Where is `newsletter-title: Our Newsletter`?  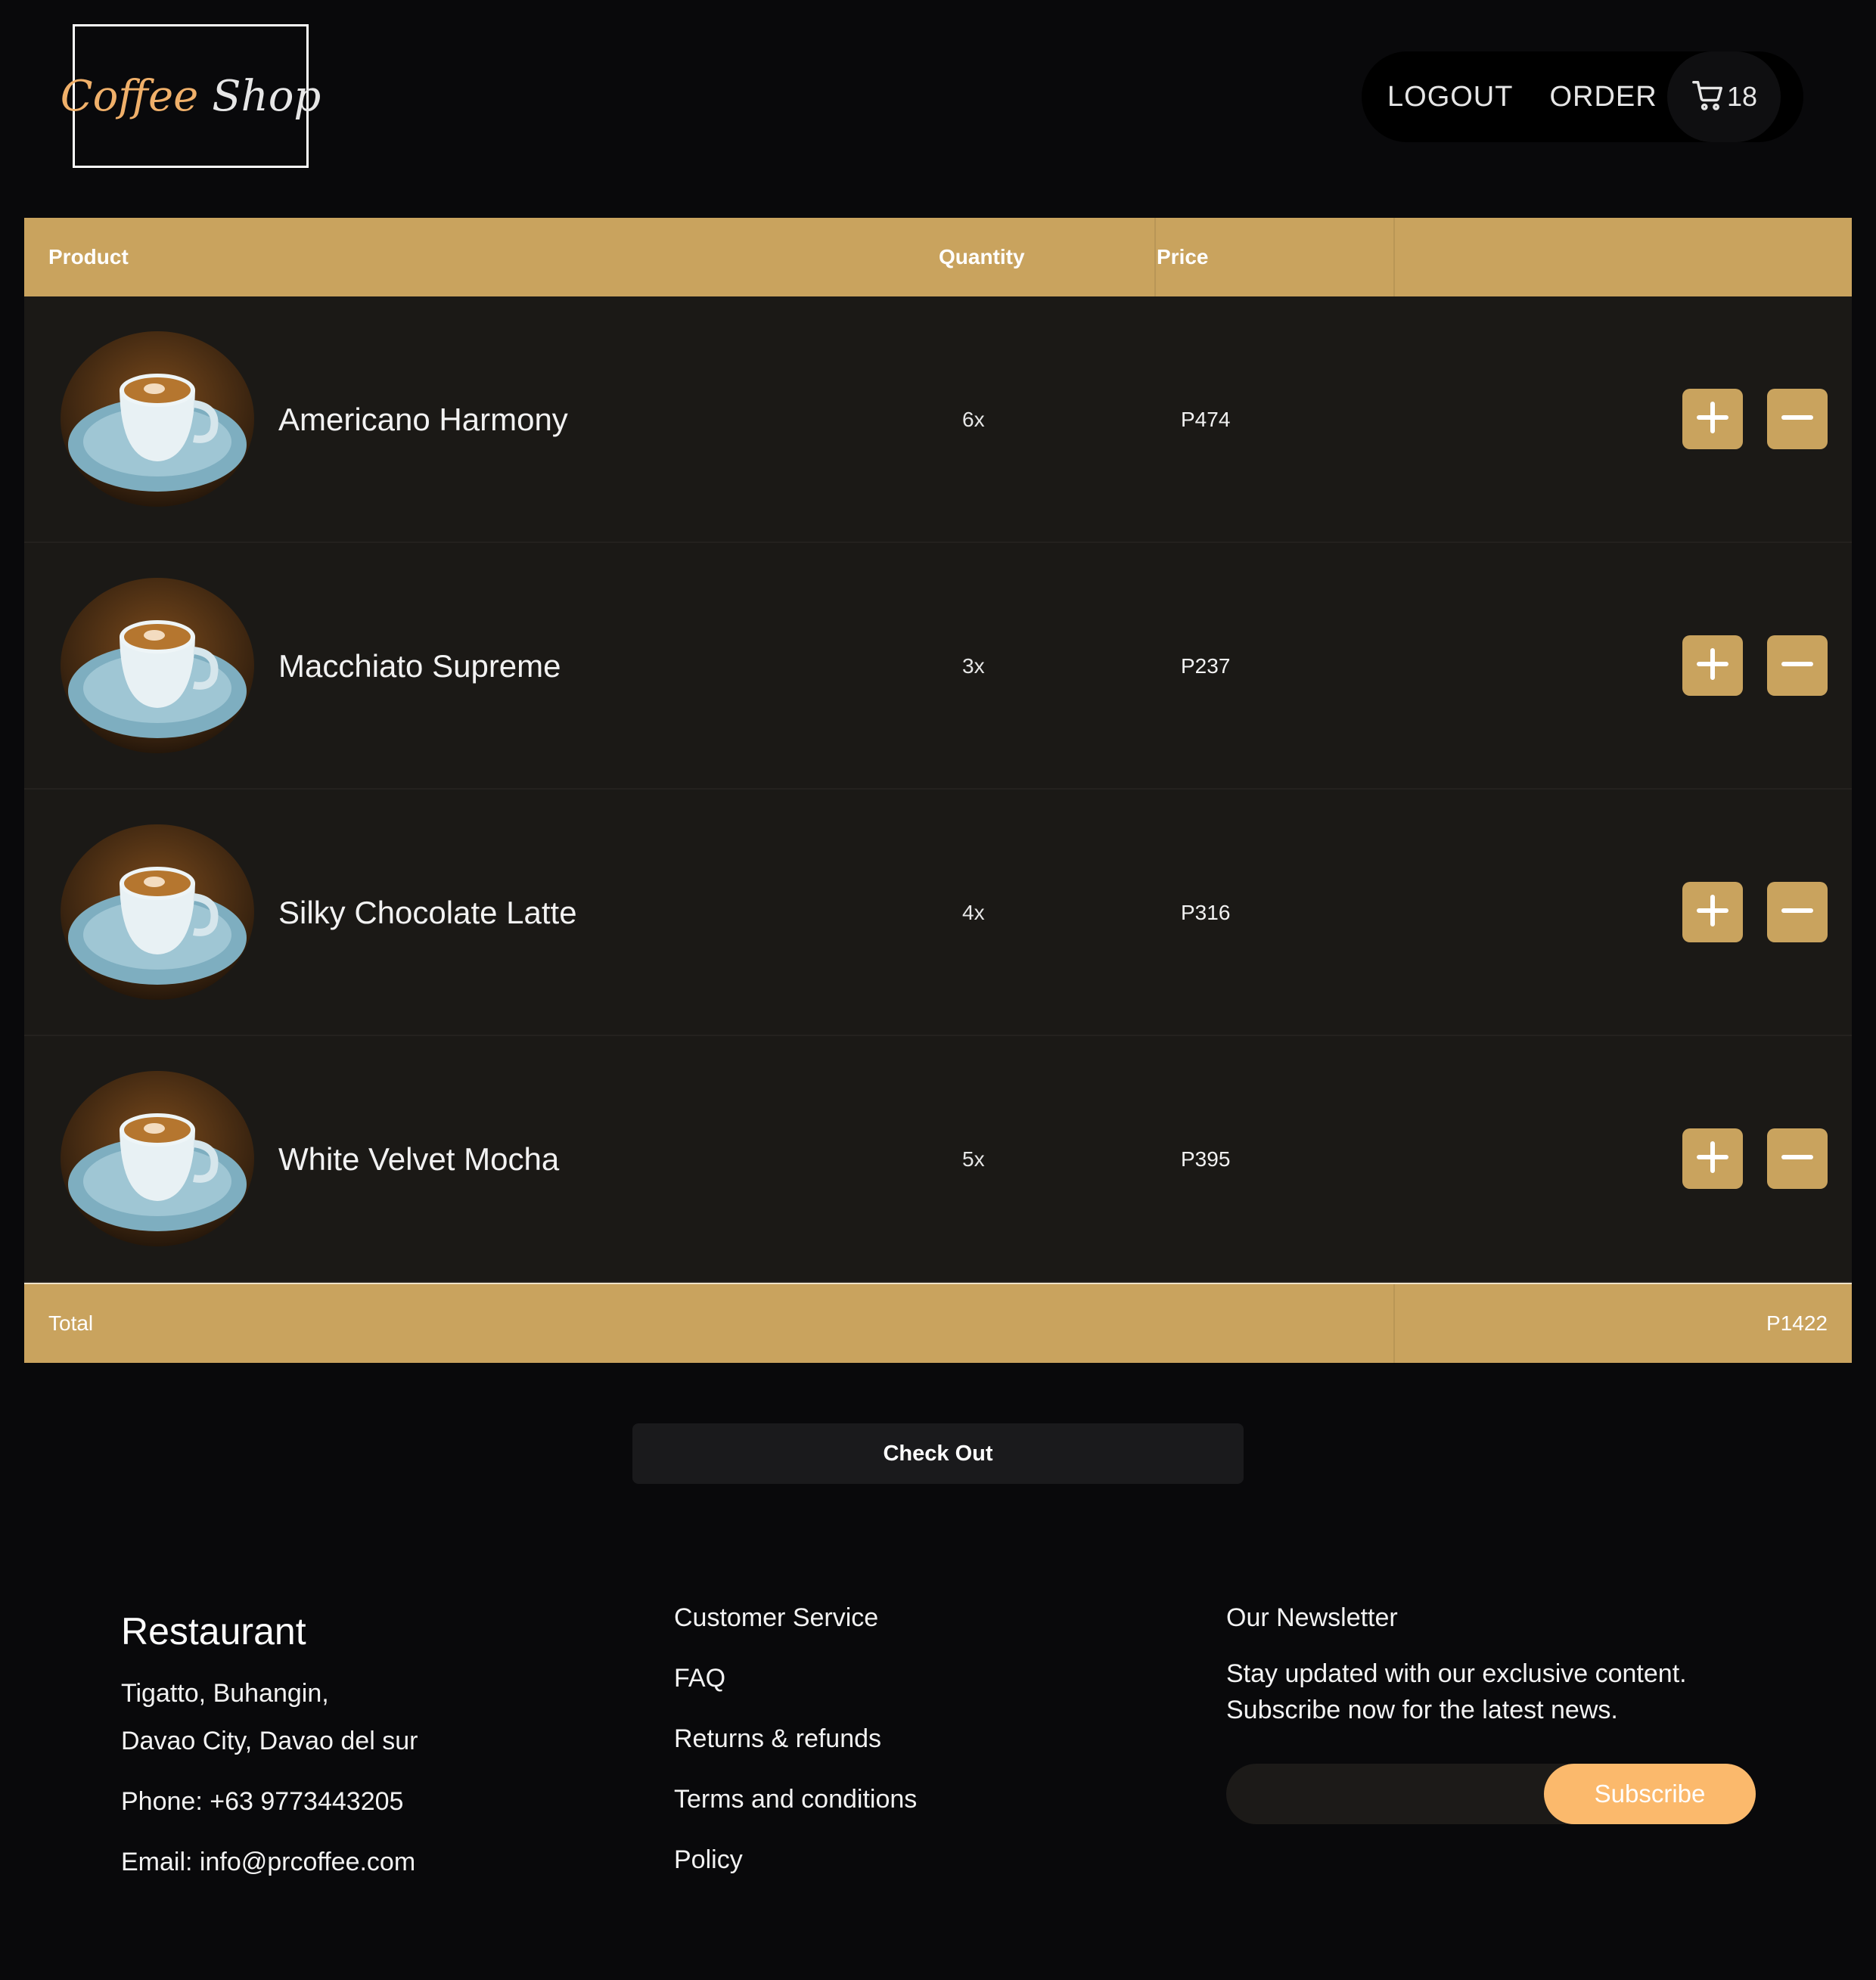
newsletter-title: Our Newsletter is located at coordinates (1312, 1617).